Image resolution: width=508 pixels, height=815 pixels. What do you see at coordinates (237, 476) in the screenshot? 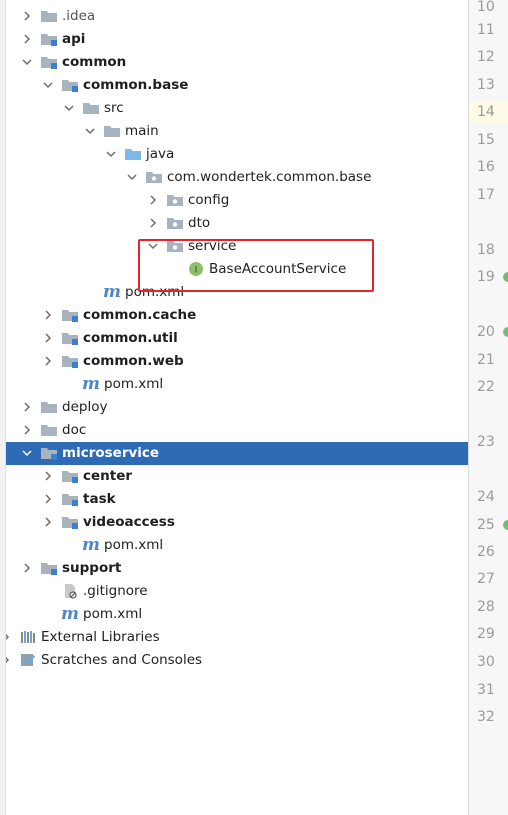
I see `tree-item: center` at bounding box center [237, 476].